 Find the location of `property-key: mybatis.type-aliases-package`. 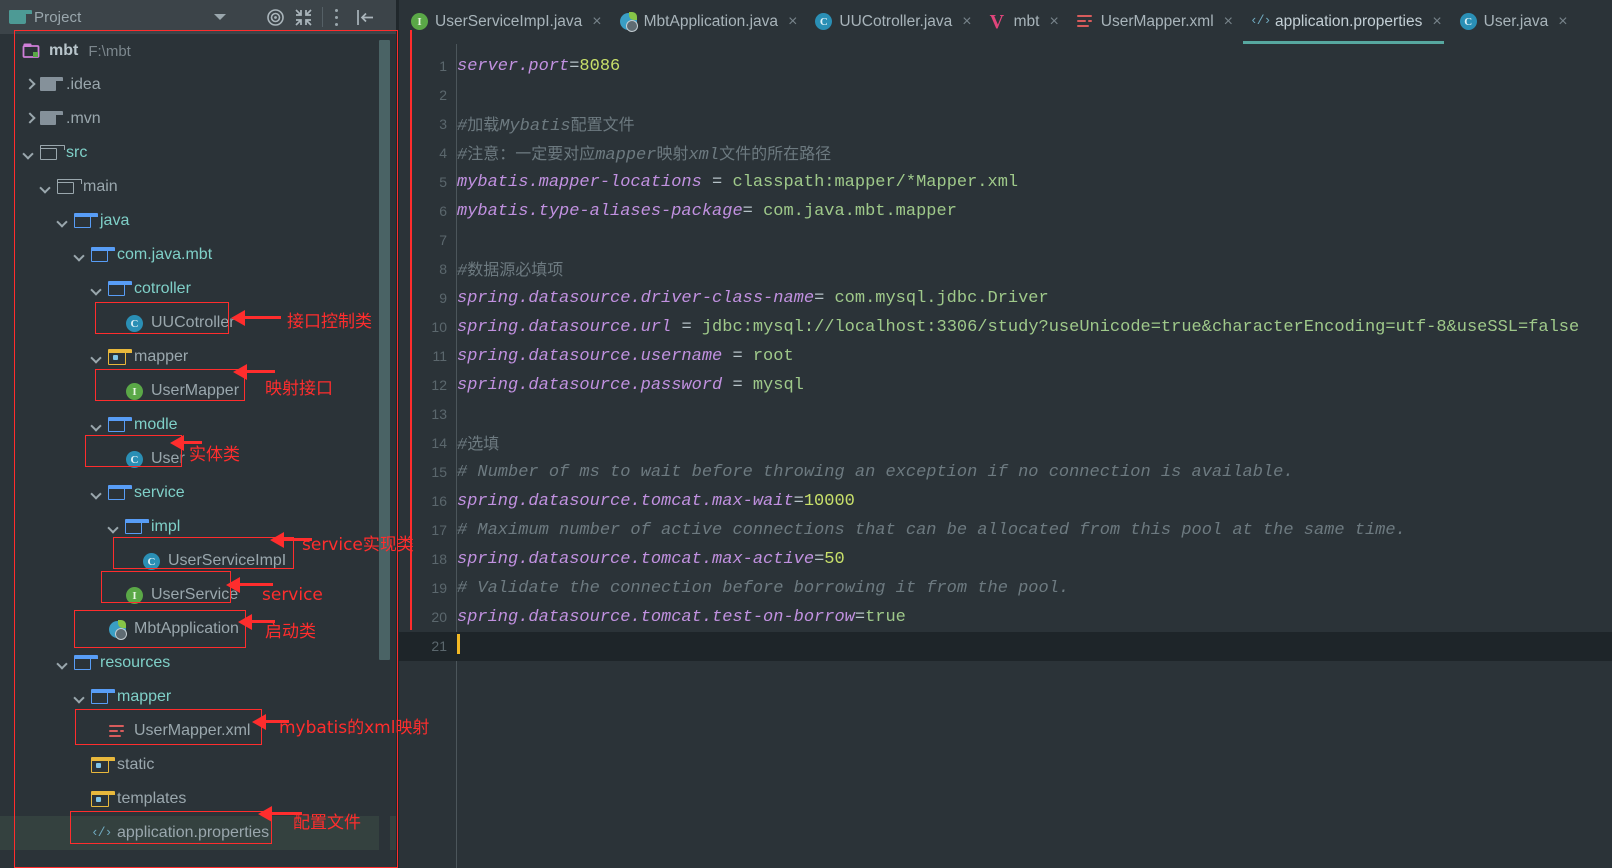

property-key: mybatis.type-aliases-package is located at coordinates (600, 211).